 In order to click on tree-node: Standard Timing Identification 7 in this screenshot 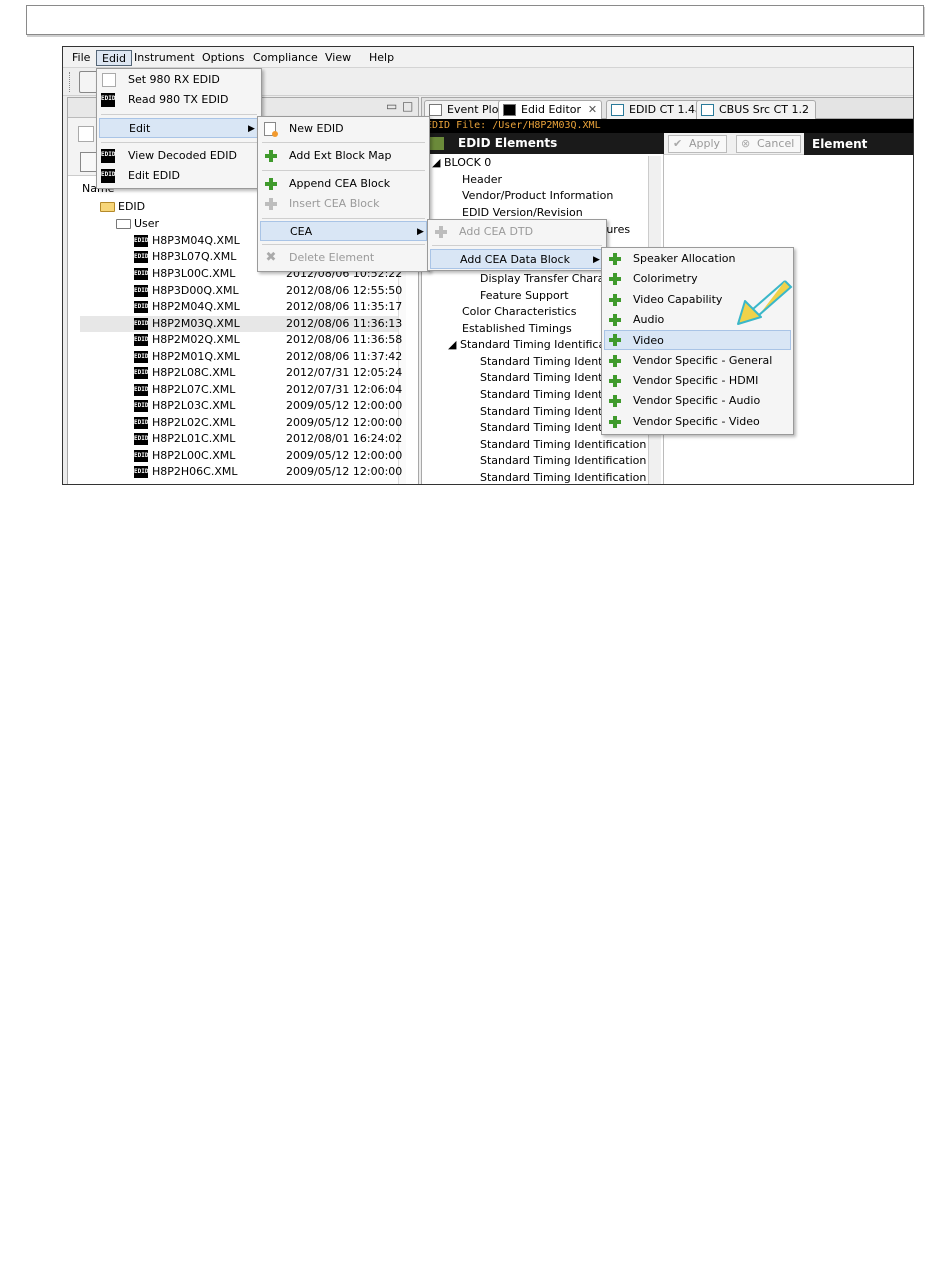, I will do `click(568, 461)`.